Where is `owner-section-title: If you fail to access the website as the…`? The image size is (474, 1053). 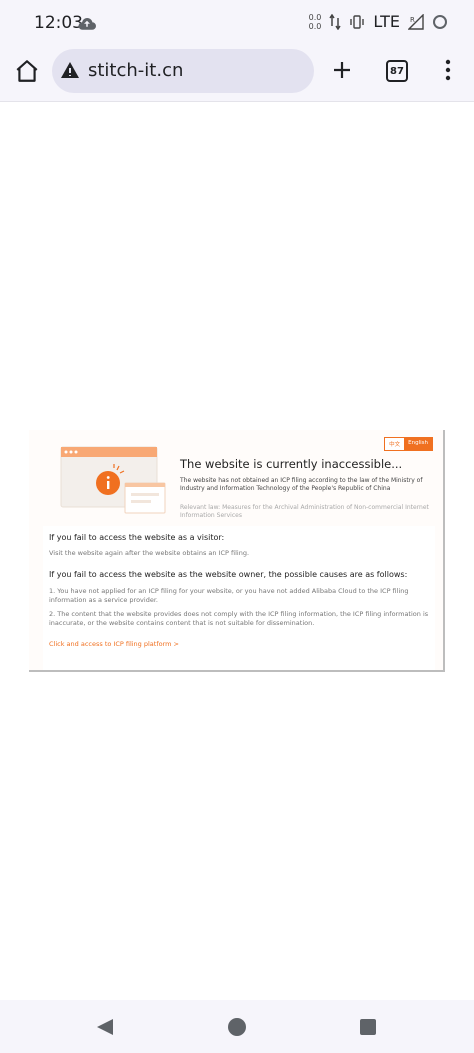
owner-section-title: If you fail to access the website as the… is located at coordinates (228, 574).